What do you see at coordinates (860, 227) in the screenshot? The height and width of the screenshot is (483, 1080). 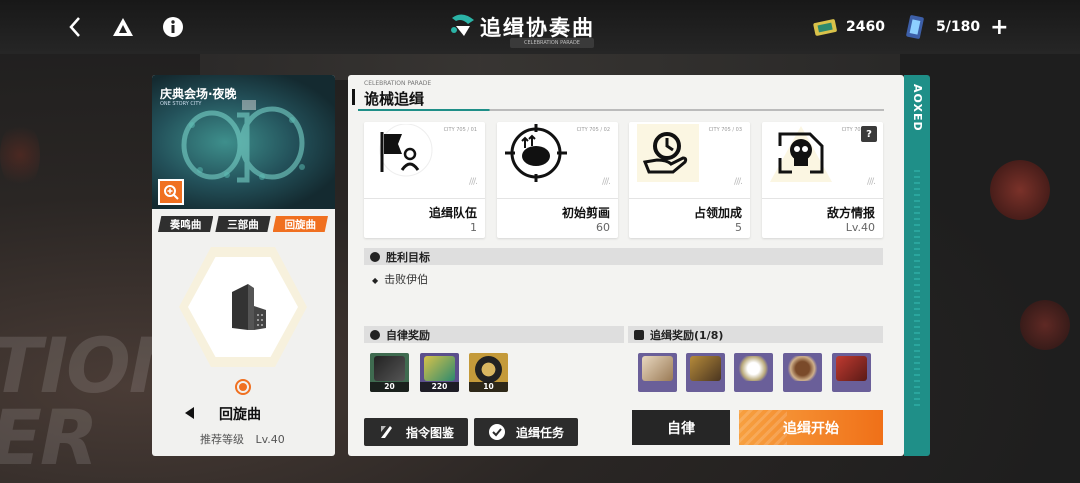 I see `card-value: Lv.40` at bounding box center [860, 227].